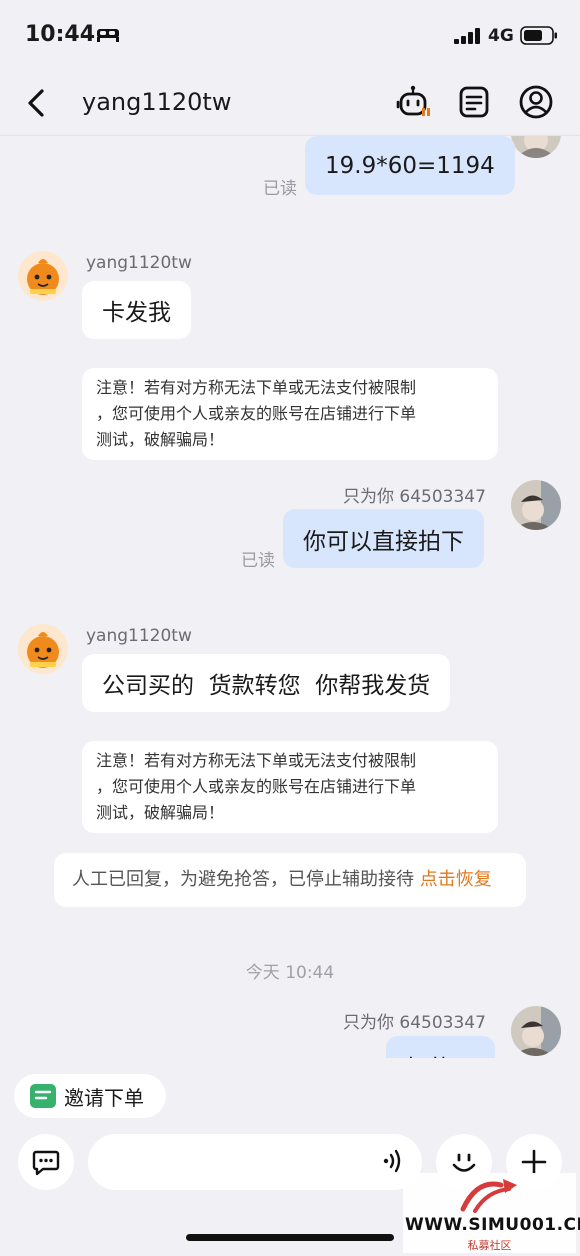 The width and height of the screenshot is (580, 1256). I want to click on invite-order-button: 邀请下单, so click(90, 1096).